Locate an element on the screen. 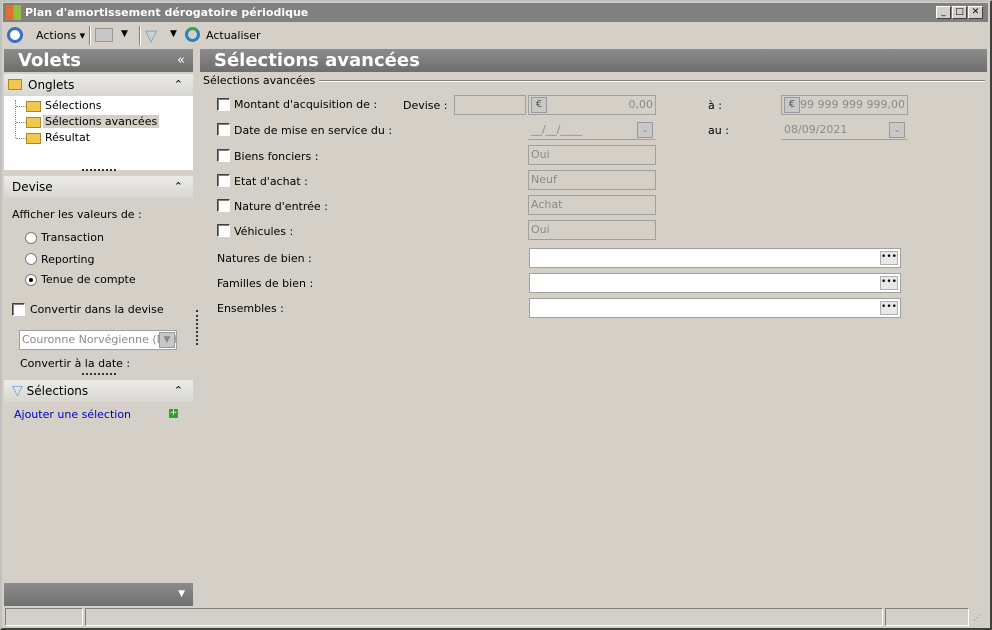  devise-title: Devise is located at coordinates (32, 187).